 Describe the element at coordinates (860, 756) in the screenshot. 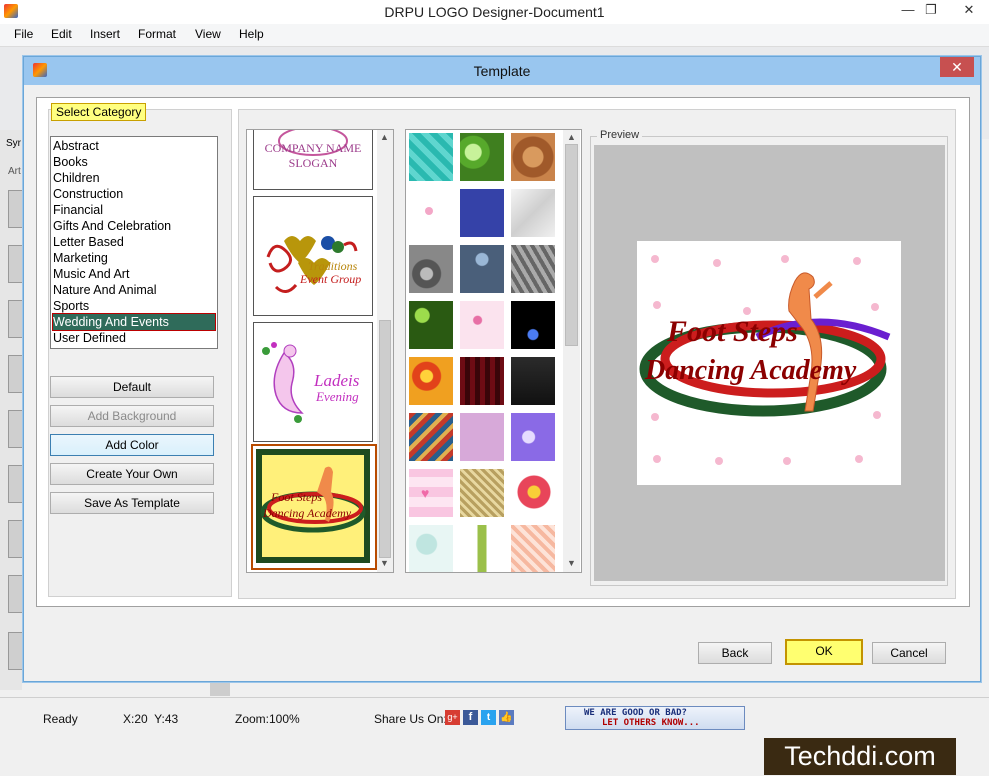

I see `watermark: Techddi.com` at that location.